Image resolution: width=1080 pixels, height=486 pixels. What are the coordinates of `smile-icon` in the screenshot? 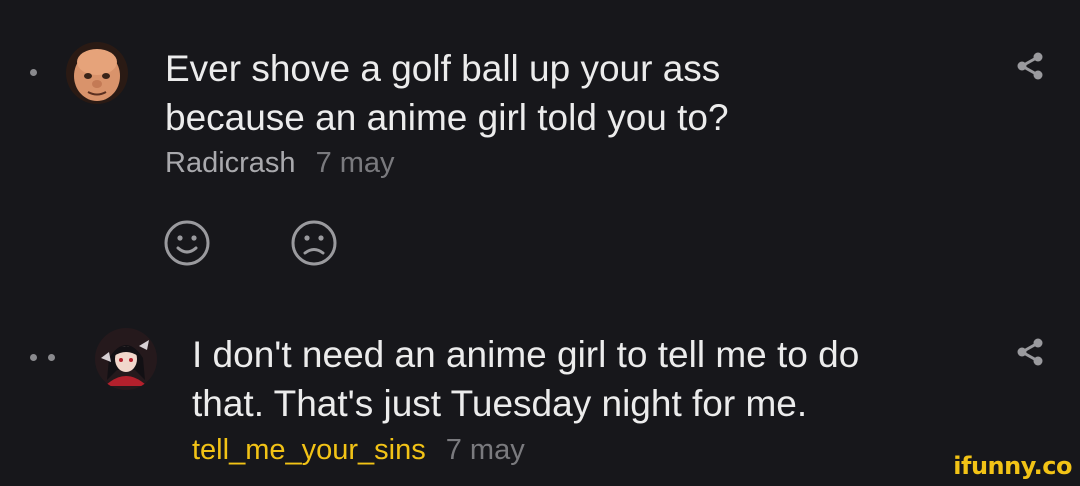 It's located at (187, 243).